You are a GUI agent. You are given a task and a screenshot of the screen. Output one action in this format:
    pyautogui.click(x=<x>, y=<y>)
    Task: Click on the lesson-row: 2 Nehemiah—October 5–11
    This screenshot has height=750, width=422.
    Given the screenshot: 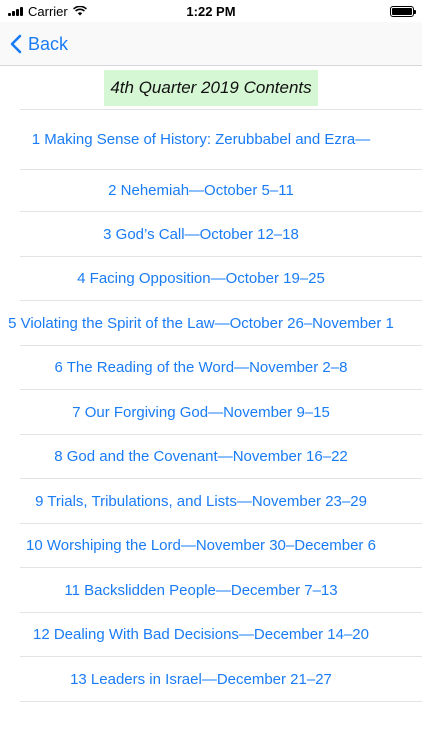 What is the action you would take?
    pyautogui.click(x=221, y=191)
    